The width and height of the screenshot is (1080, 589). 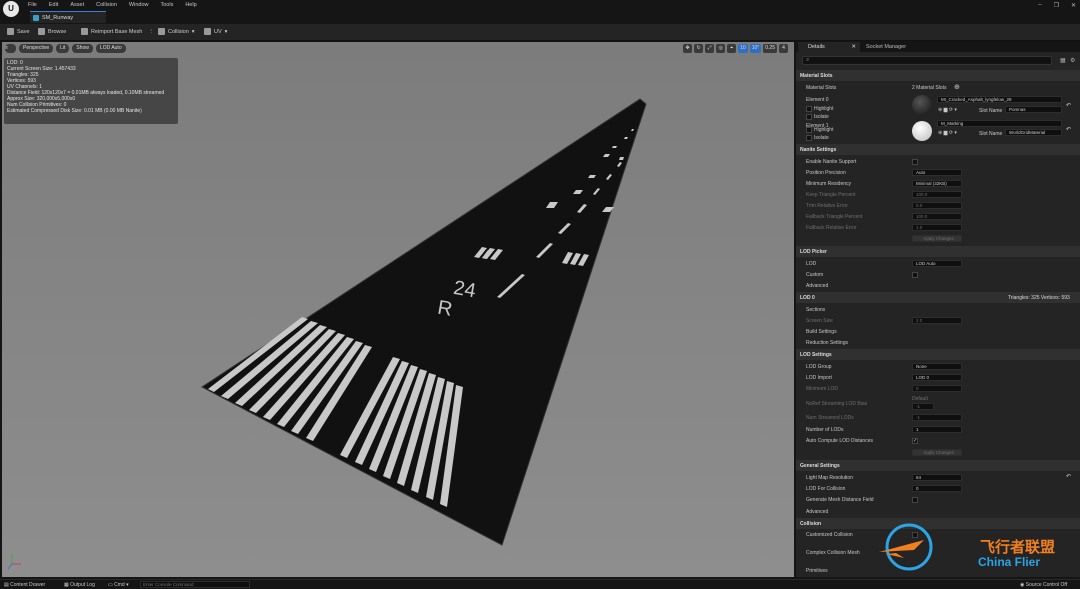 I want to click on uv-dropdown: UV ▾, so click(x=215, y=31).